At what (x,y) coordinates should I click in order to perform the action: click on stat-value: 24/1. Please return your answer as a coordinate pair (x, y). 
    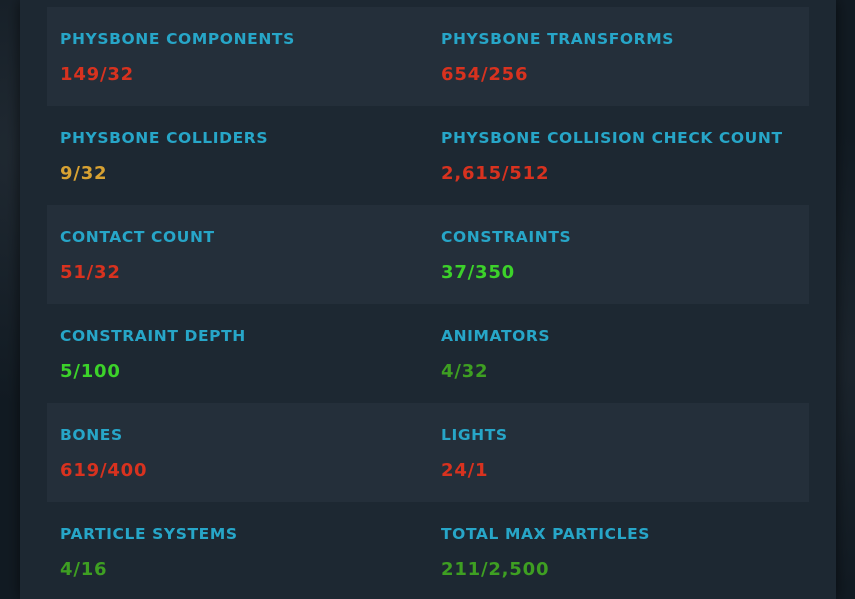
    Looking at the image, I should click on (465, 470).